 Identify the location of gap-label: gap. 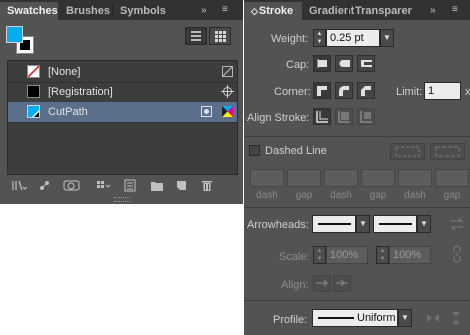
(378, 195).